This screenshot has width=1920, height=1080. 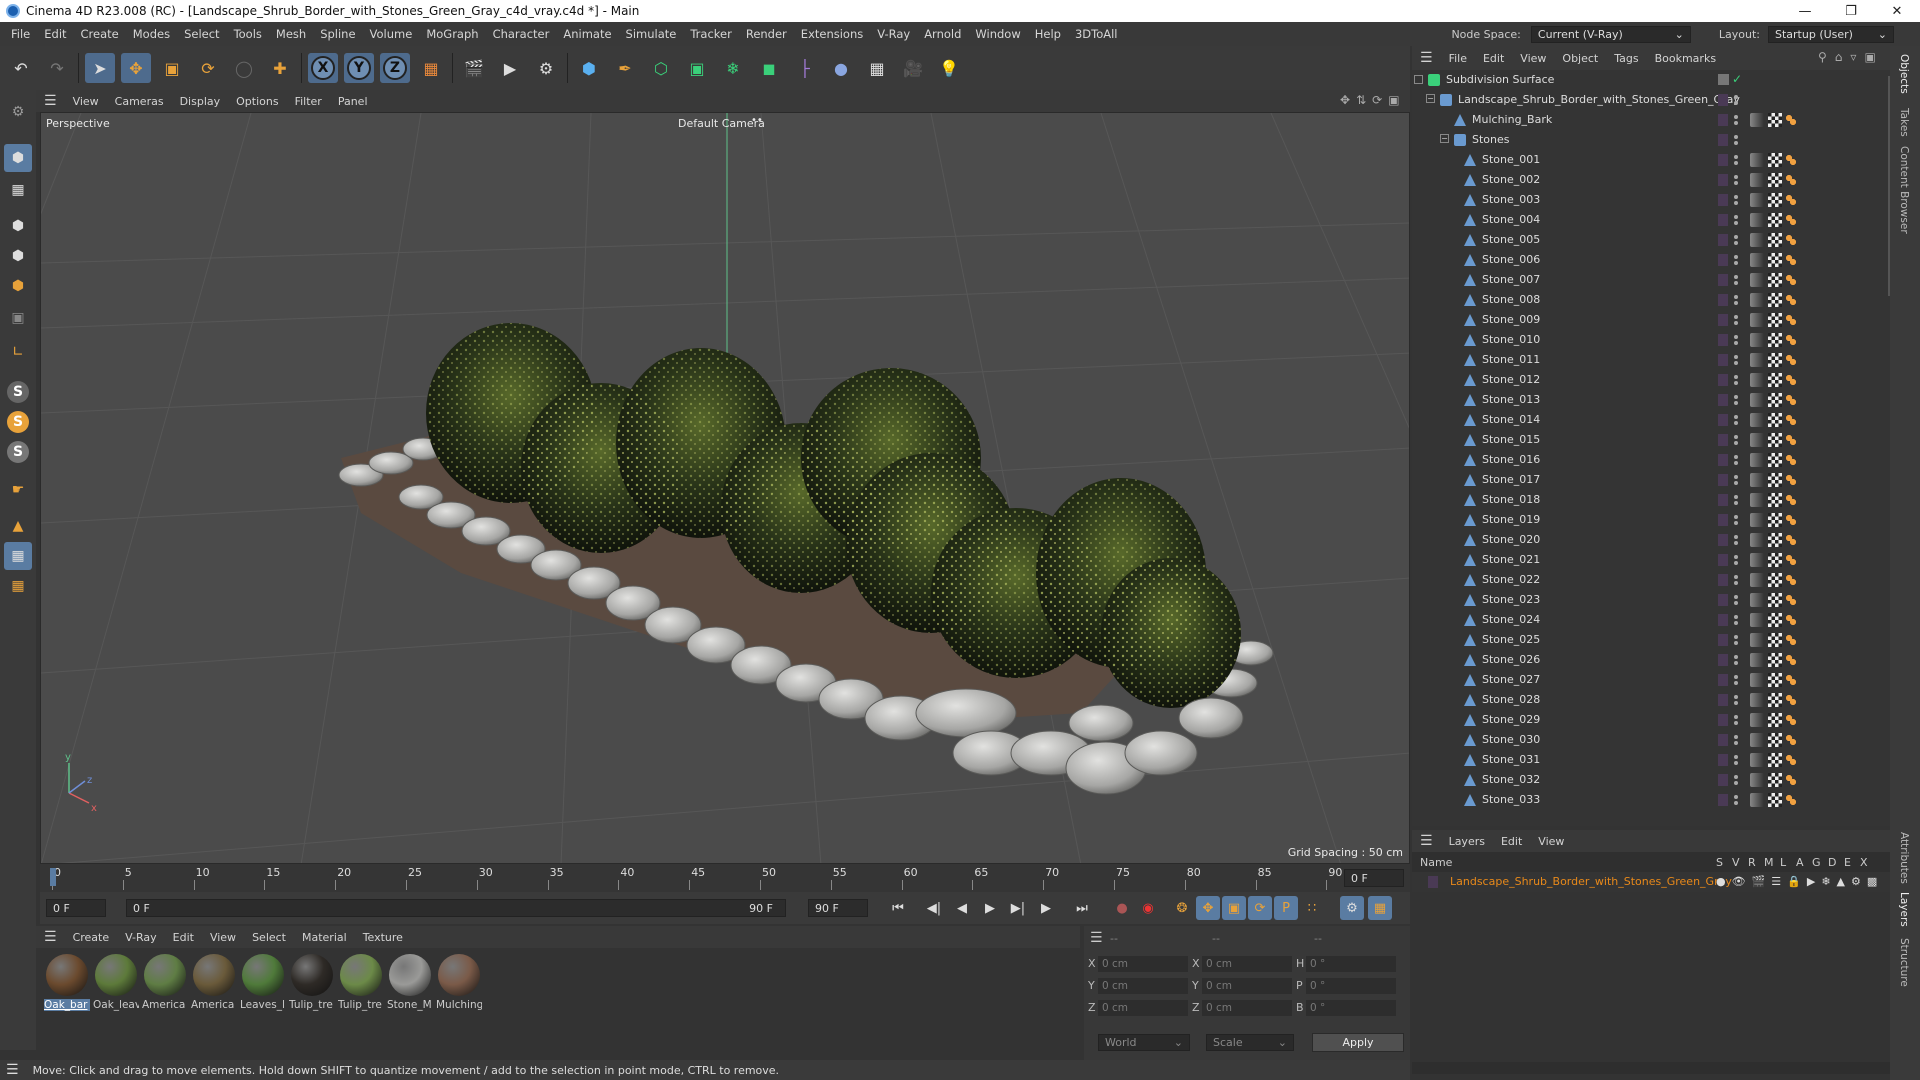 What do you see at coordinates (1651, 200) in the screenshot?
I see `object-row-stone: Stone_003` at bounding box center [1651, 200].